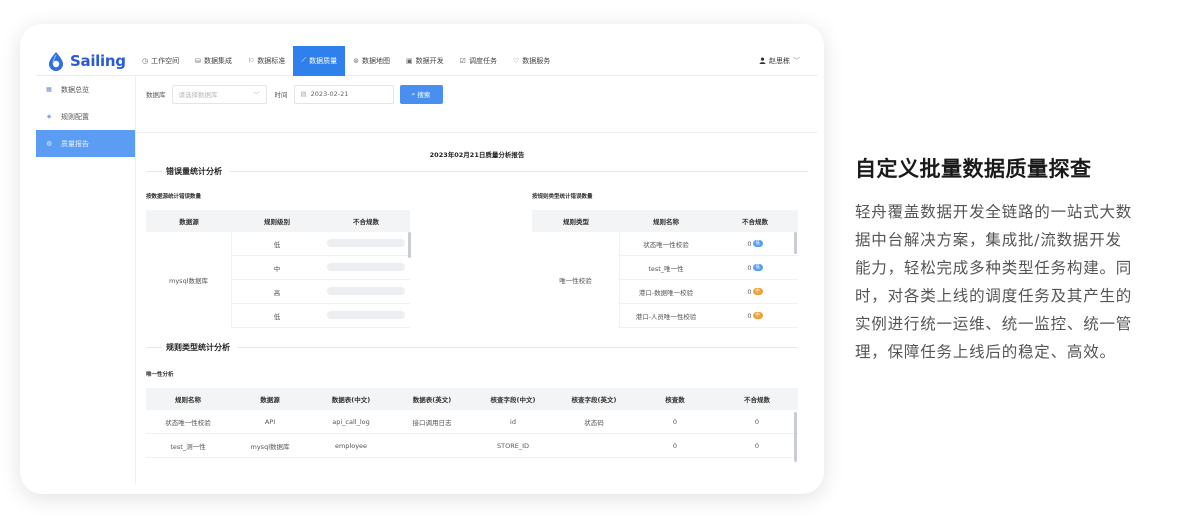 Image resolution: width=1204 pixels, height=520 pixels. I want to click on search-button: ⌕ 搜索, so click(421, 94).